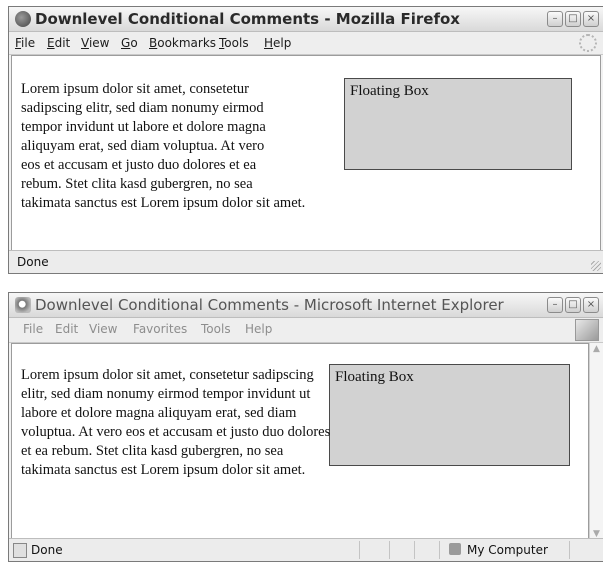 This screenshot has height=563, width=603. I want to click on resize-grip-icon, so click(596, 266).